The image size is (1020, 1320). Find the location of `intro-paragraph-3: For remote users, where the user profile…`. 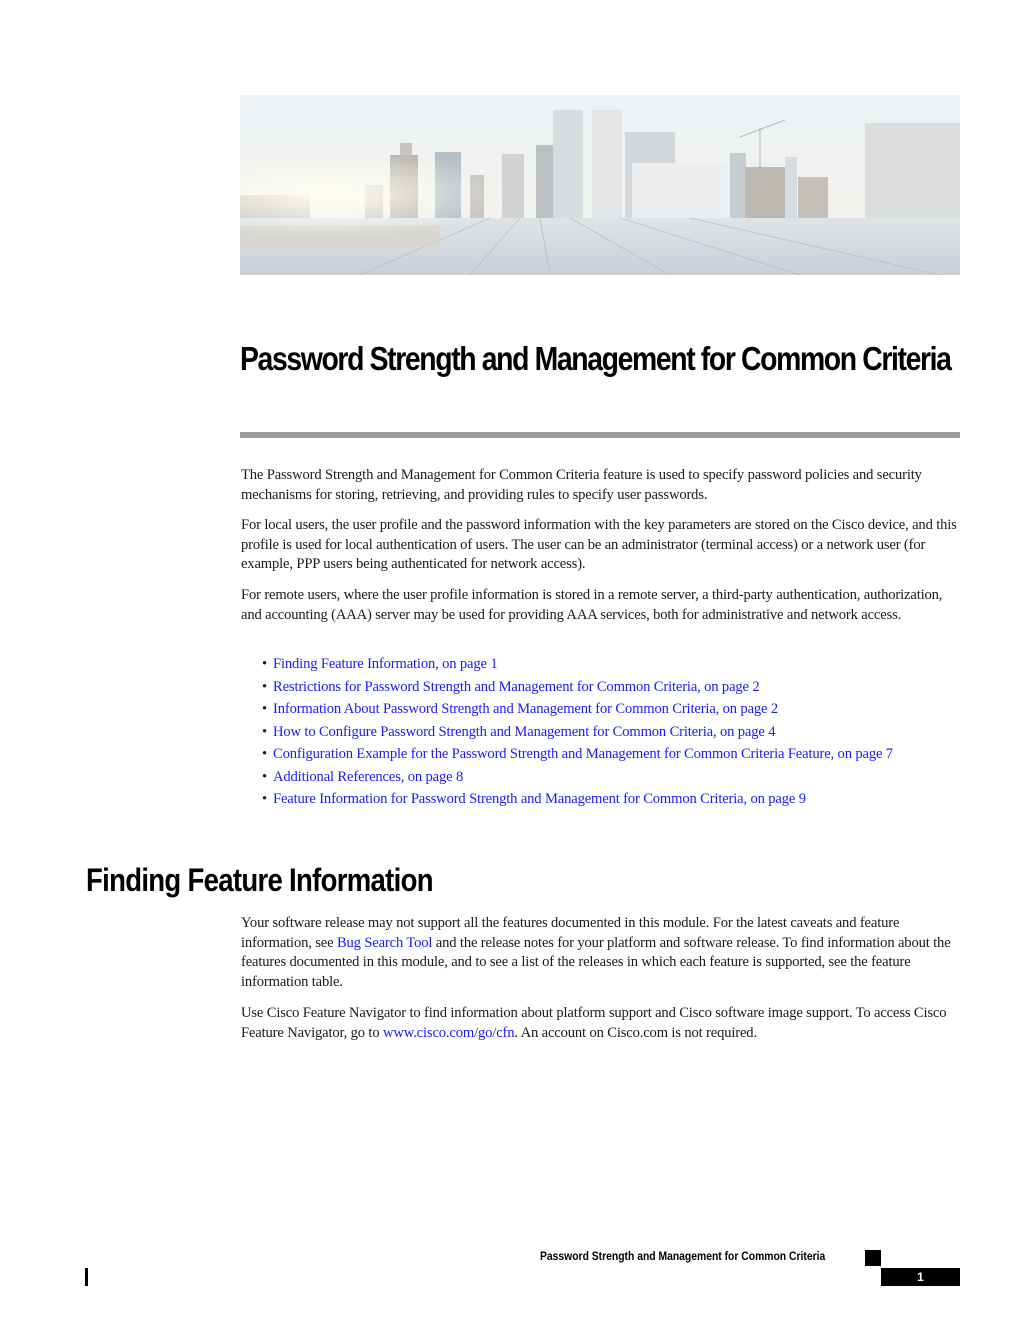

intro-paragraph-3: For remote users, where the user profile… is located at coordinates (602, 605).